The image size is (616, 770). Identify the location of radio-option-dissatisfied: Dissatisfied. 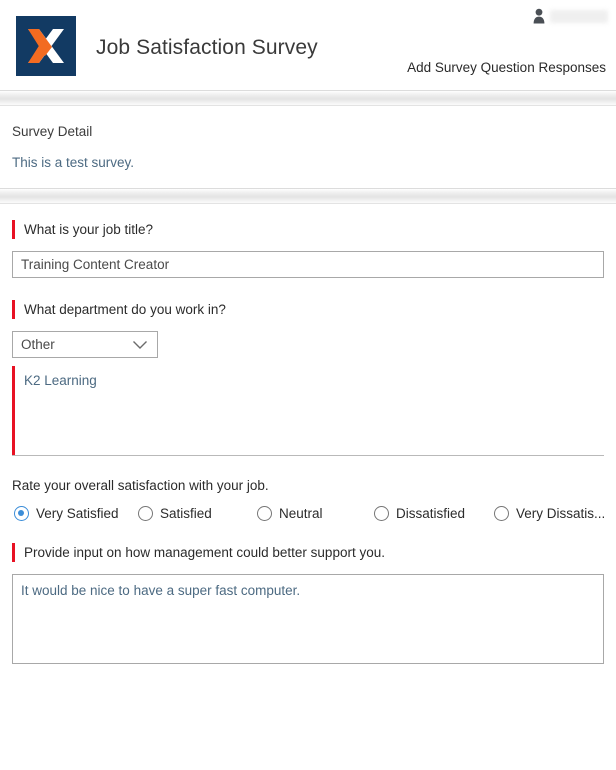
(434, 513).